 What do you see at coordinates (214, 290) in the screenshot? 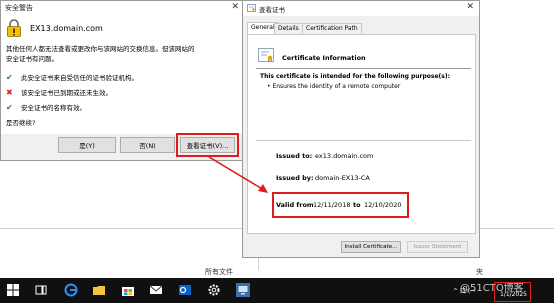
I see `settings-gear-icon` at bounding box center [214, 290].